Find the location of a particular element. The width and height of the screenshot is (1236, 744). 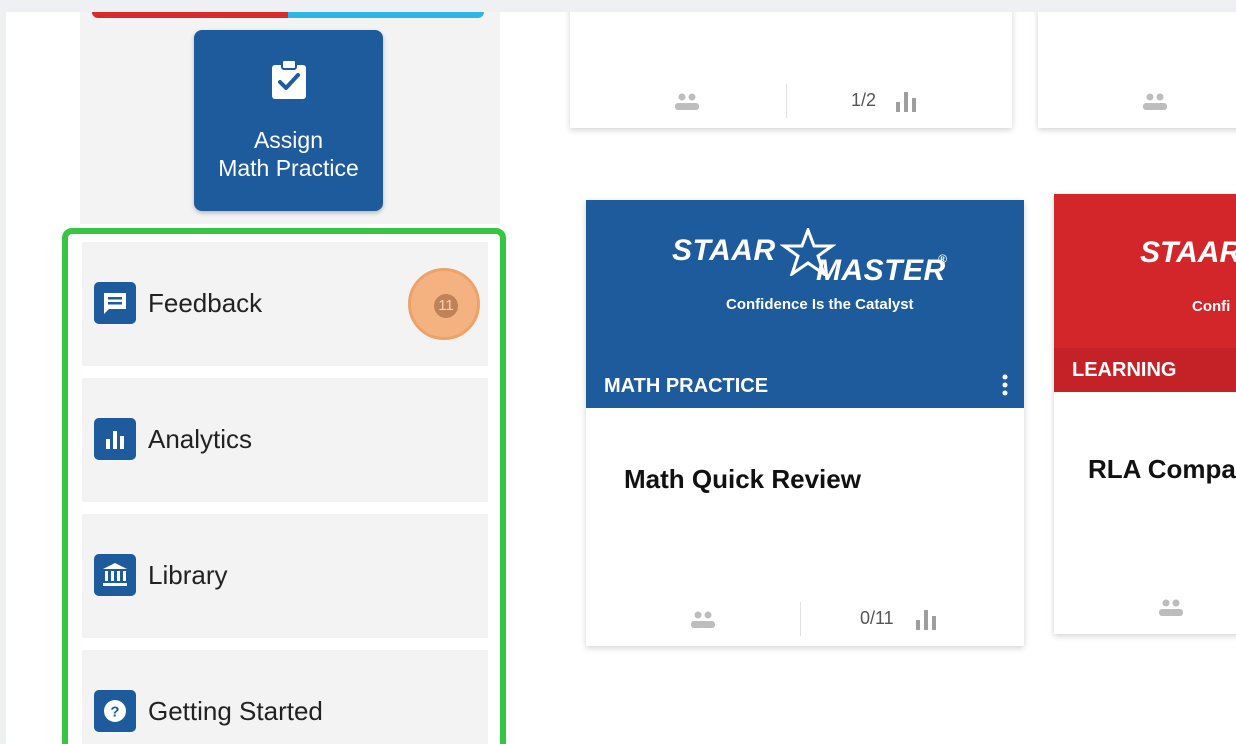

class-color-bar is located at coordinates (288, 15).